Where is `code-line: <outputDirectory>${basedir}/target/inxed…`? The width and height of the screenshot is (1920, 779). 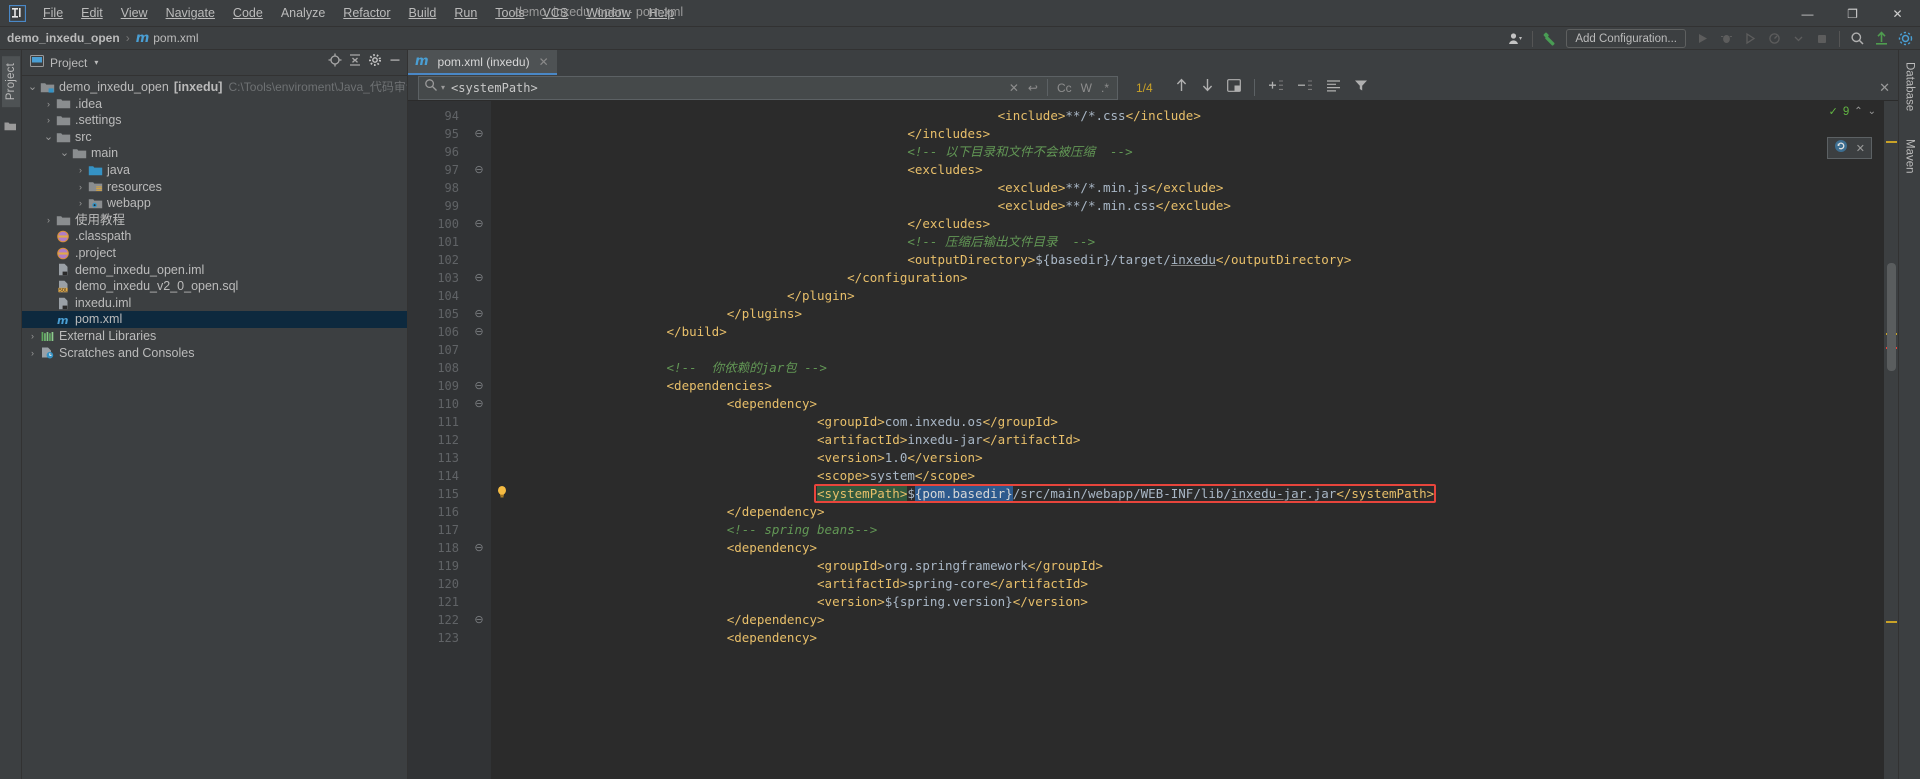 code-line: <outputDirectory>${basedir}/target/inxed… is located at coordinates (1198, 260).